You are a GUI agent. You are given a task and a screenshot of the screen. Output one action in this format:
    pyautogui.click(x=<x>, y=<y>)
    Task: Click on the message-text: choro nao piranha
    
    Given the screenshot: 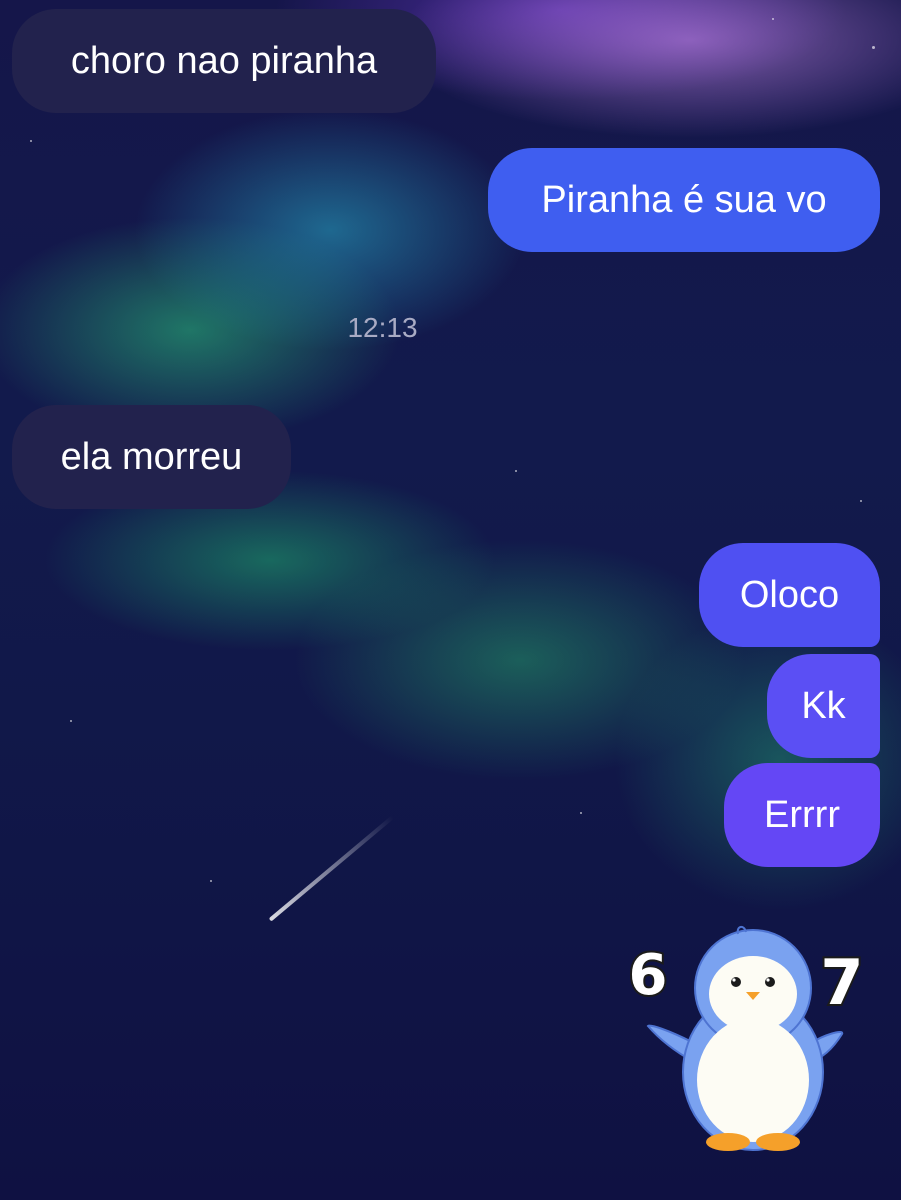 What is the action you would take?
    pyautogui.click(x=224, y=61)
    